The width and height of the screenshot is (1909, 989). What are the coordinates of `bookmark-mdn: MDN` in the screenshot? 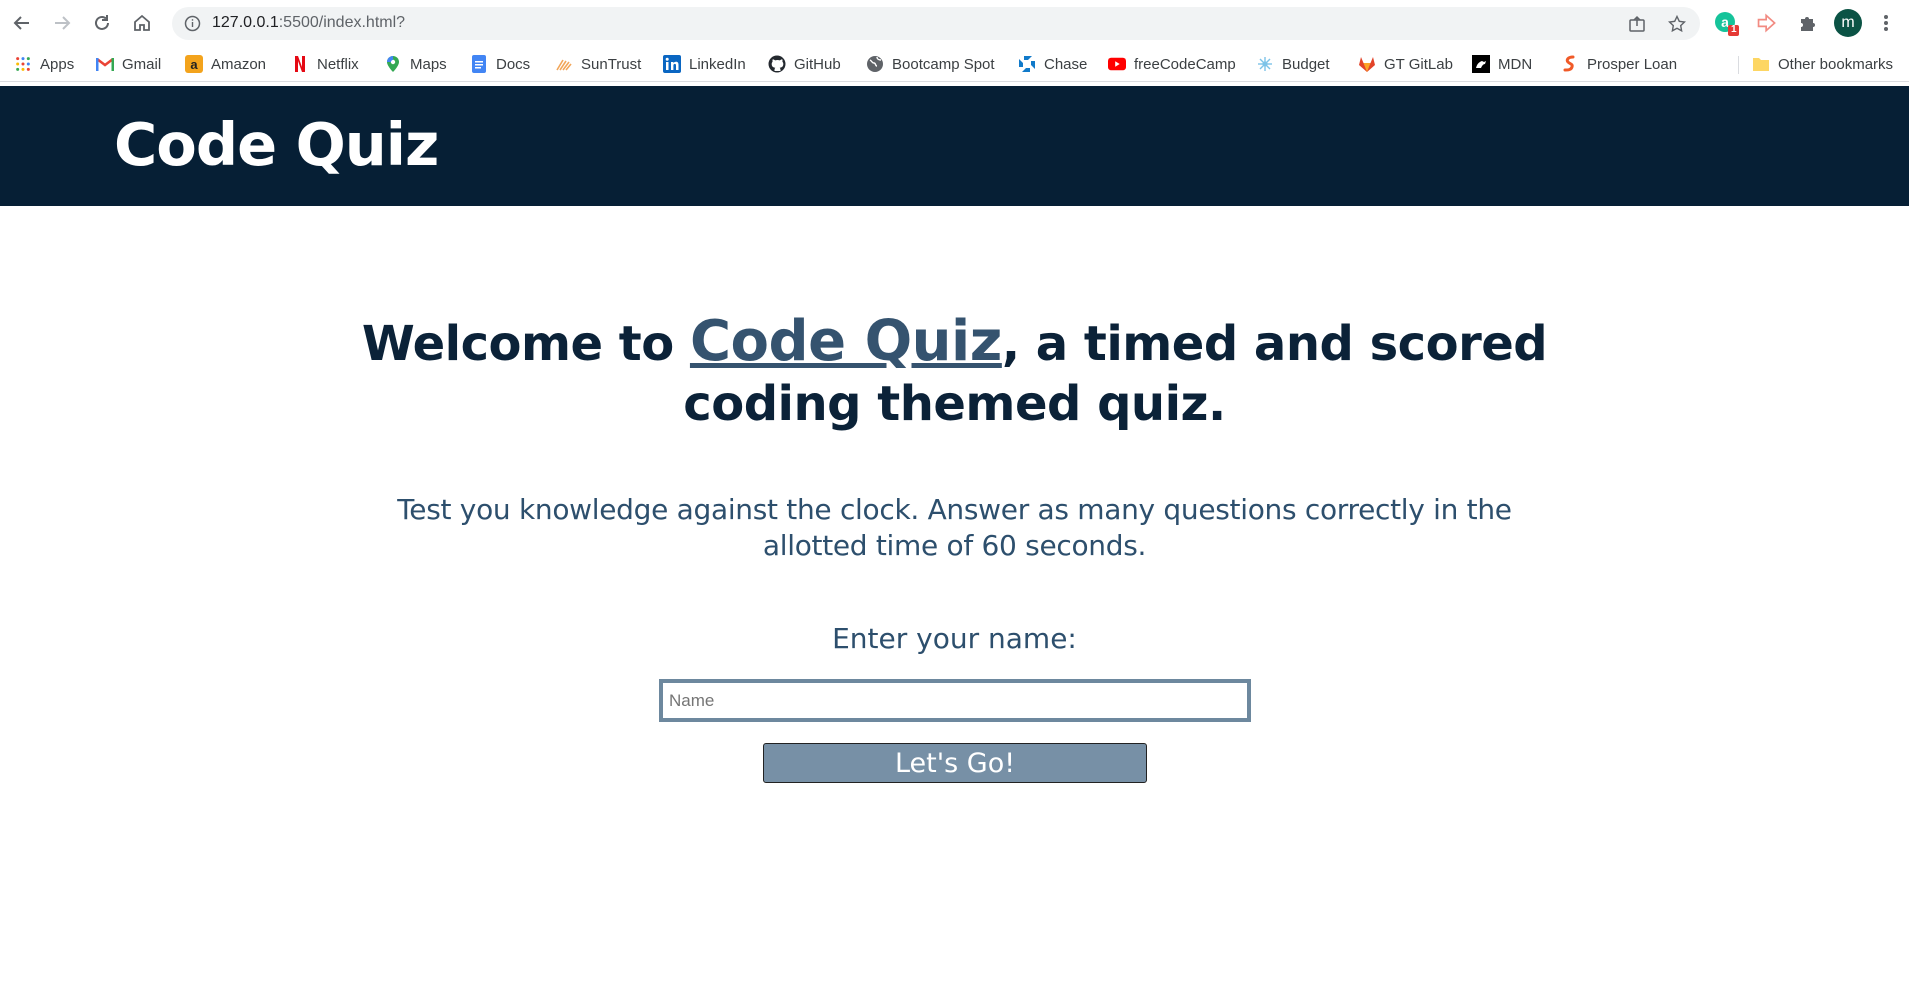 It's located at (1502, 64).